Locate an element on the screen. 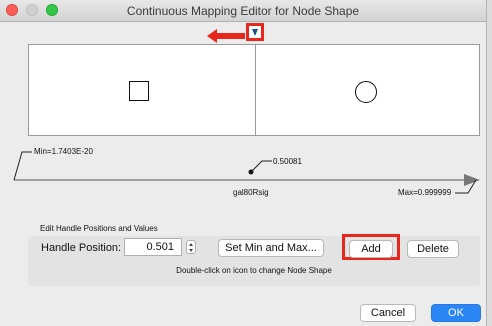 This screenshot has height=326, width=492. position-stepper-icon is located at coordinates (191, 247).